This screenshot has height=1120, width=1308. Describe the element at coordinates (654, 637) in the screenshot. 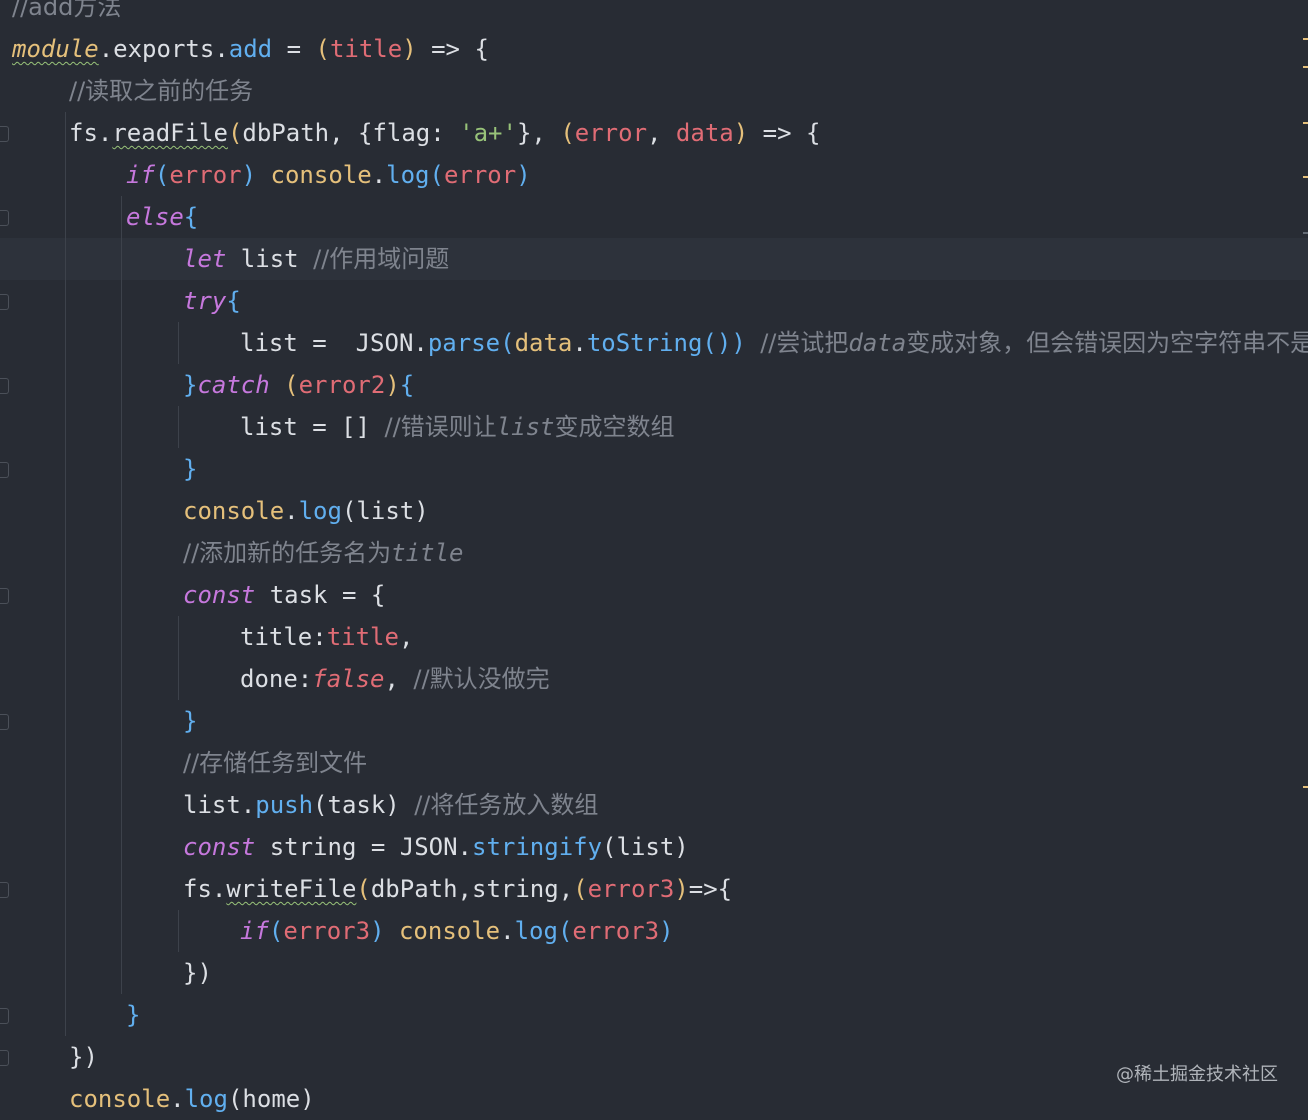

I see `code-line: title:title,` at that location.